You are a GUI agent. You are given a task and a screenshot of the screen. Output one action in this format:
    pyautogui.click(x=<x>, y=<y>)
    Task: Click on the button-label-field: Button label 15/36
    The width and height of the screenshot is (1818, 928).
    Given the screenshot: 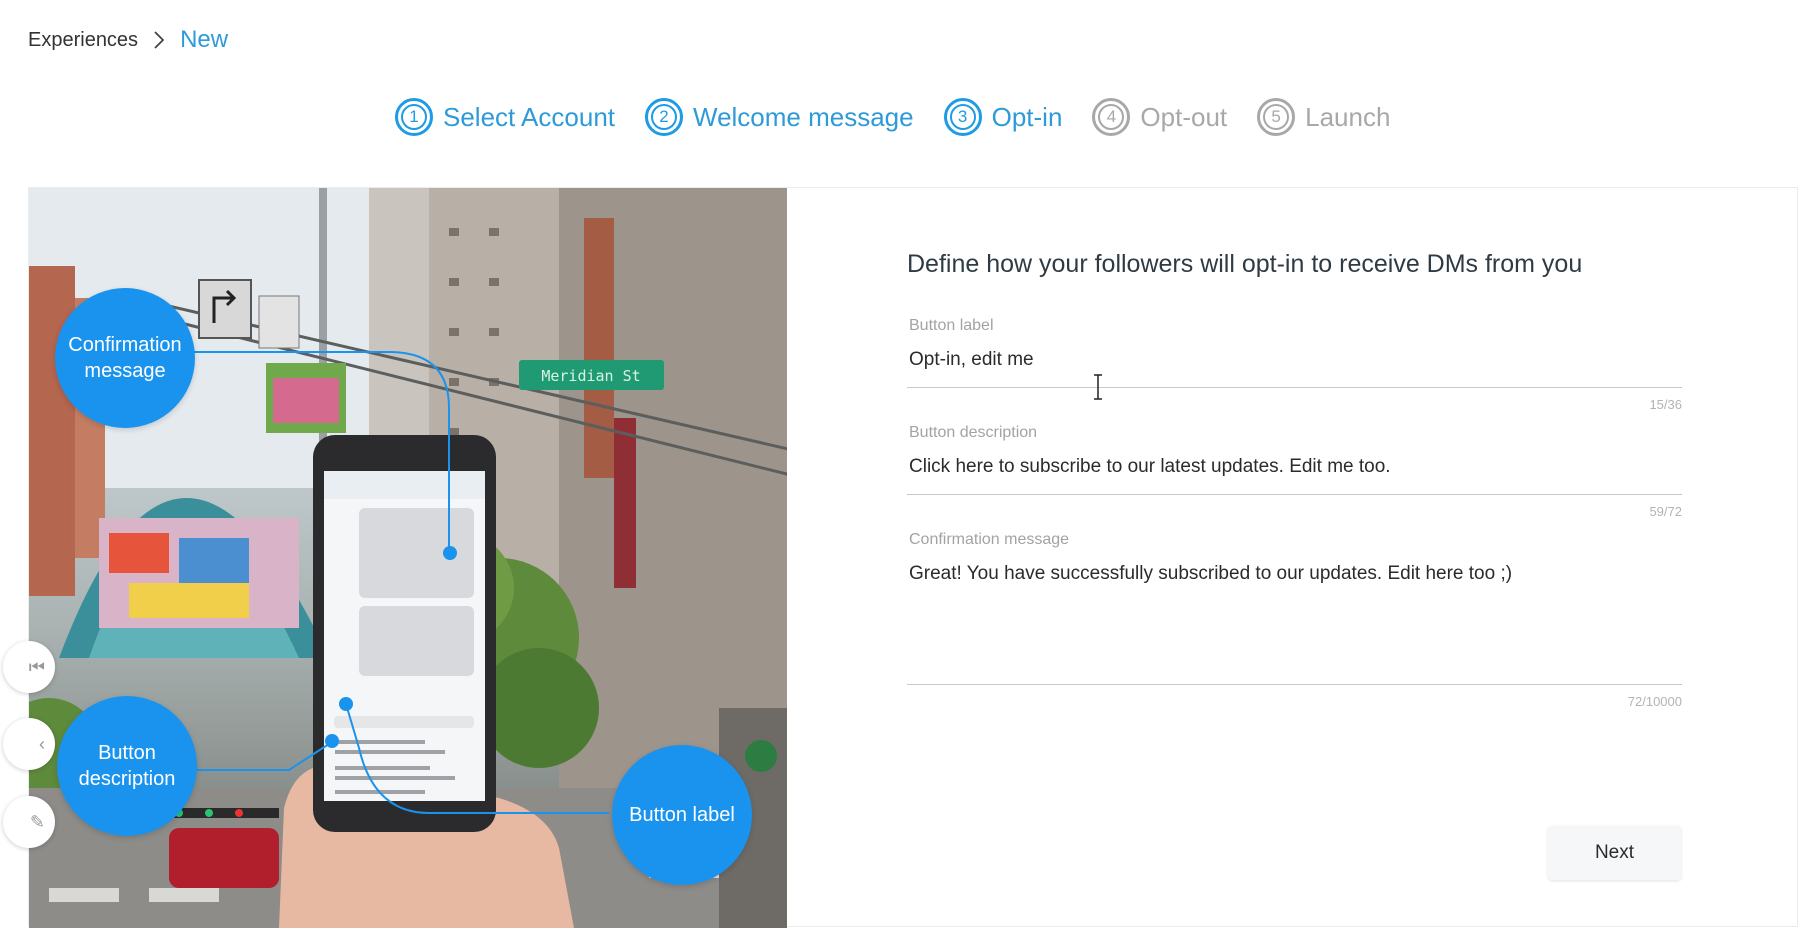 What is the action you would take?
    pyautogui.click(x=1294, y=364)
    